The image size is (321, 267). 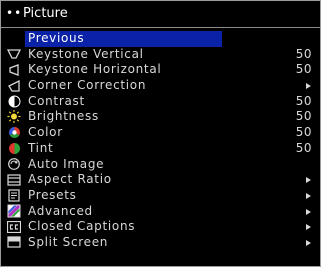 What do you see at coordinates (68, 241) in the screenshot?
I see `menu-item-label: Split Screen` at bounding box center [68, 241].